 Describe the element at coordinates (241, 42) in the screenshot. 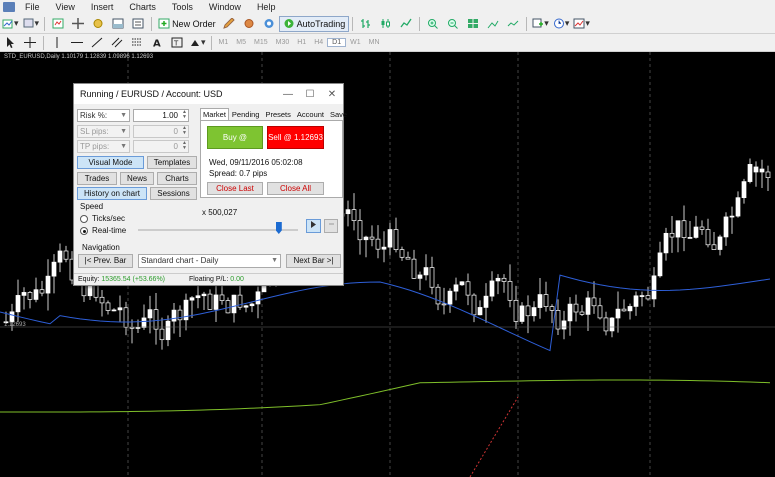

I see `period-m5: M5` at that location.